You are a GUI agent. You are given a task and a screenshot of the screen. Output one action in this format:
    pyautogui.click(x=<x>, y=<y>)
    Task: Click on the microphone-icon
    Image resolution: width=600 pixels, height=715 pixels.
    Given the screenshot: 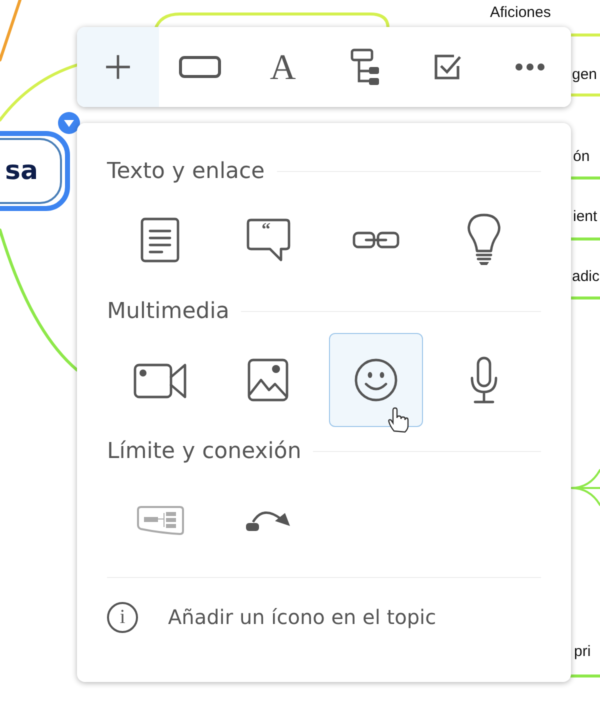 What is the action you would take?
    pyautogui.click(x=484, y=380)
    